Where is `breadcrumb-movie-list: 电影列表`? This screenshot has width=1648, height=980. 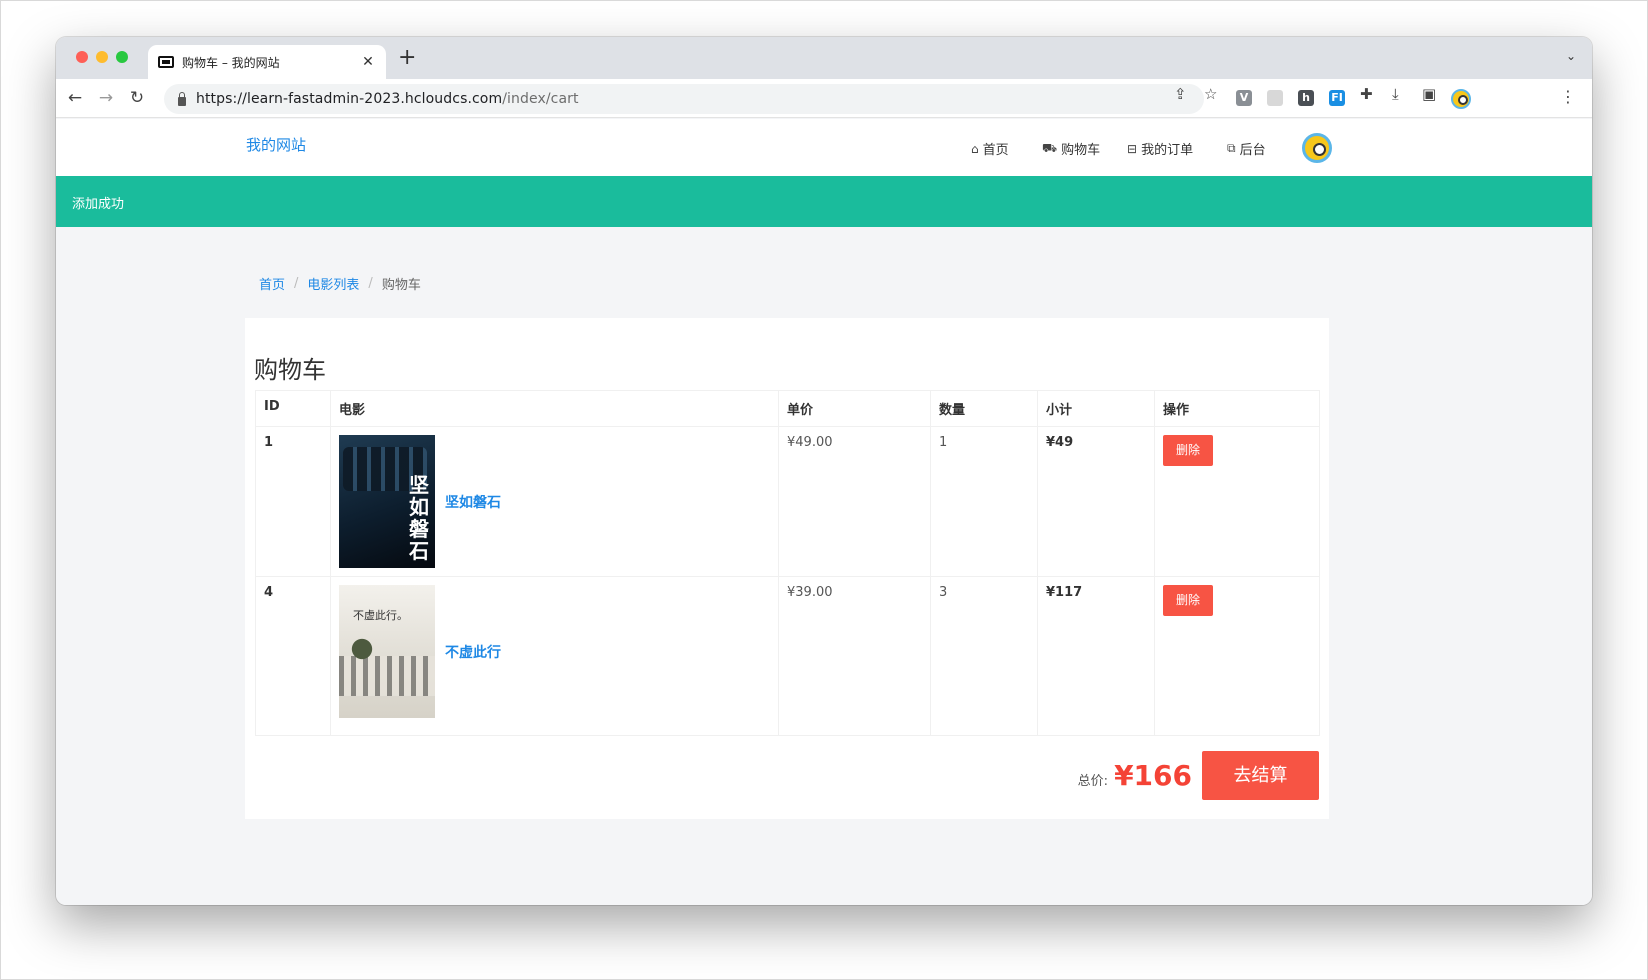
breadcrumb-movie-list: 电影列表 is located at coordinates (333, 283).